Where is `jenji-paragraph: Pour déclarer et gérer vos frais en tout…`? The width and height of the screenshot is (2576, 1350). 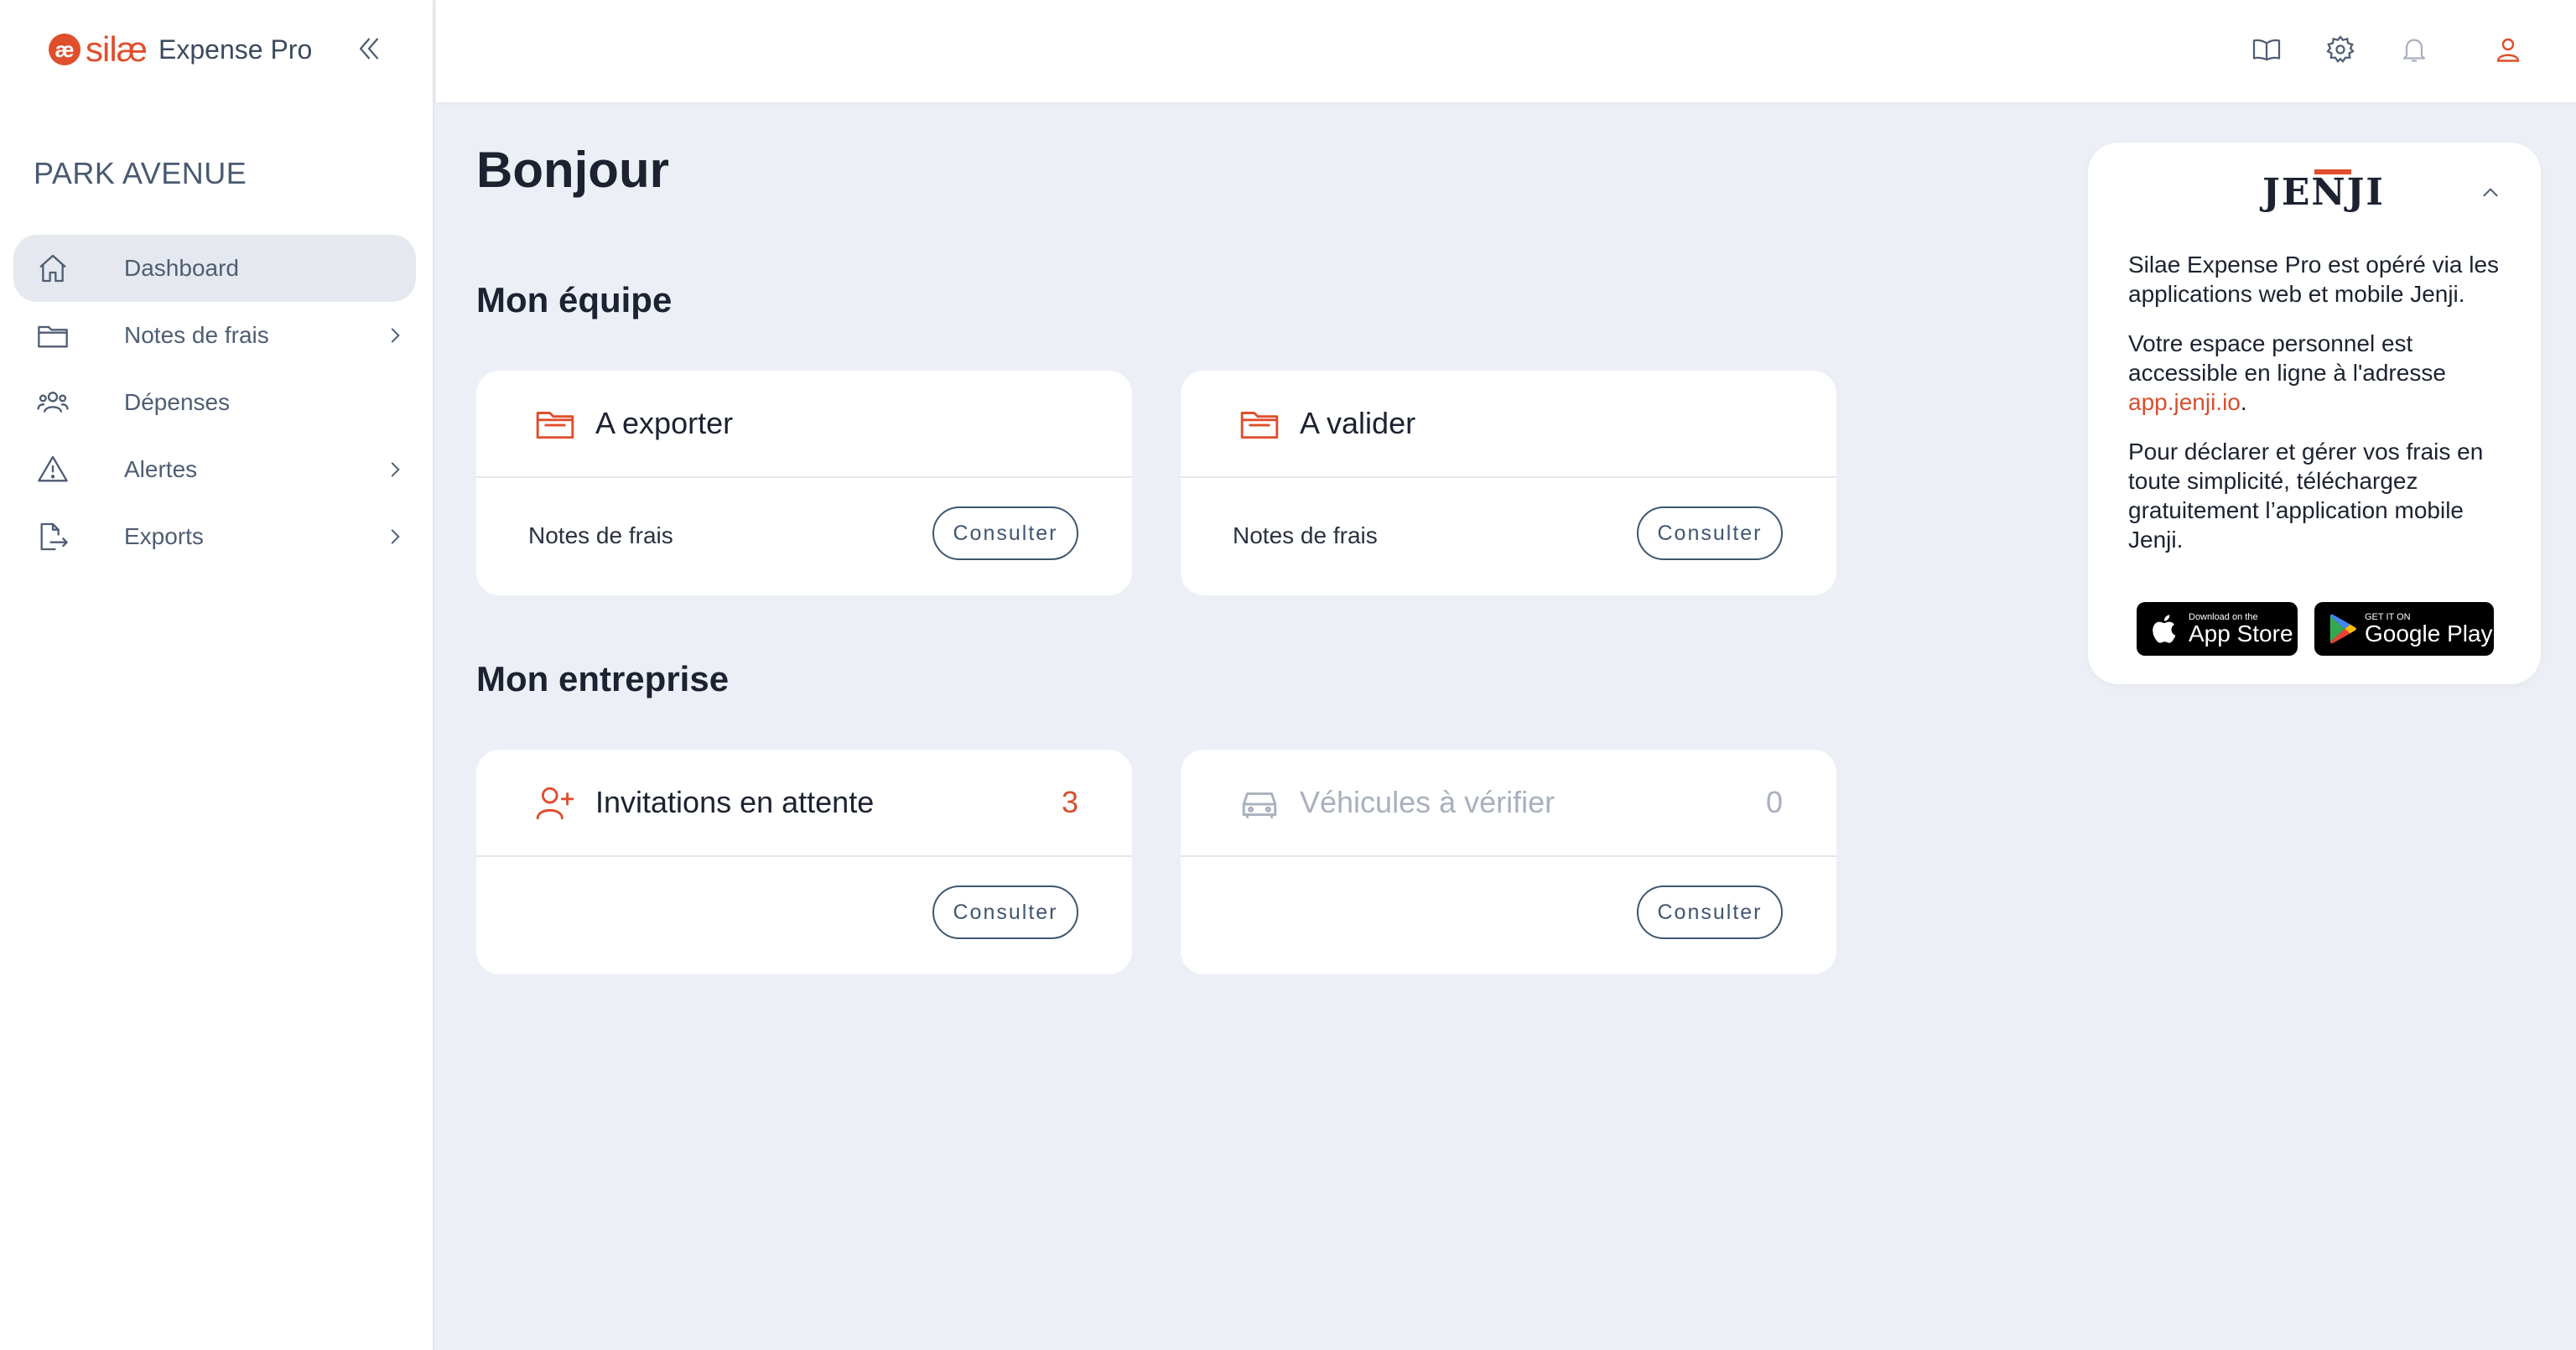
jenji-paragraph: Pour déclarer et gérer vos frais en tout… is located at coordinates (2306, 496).